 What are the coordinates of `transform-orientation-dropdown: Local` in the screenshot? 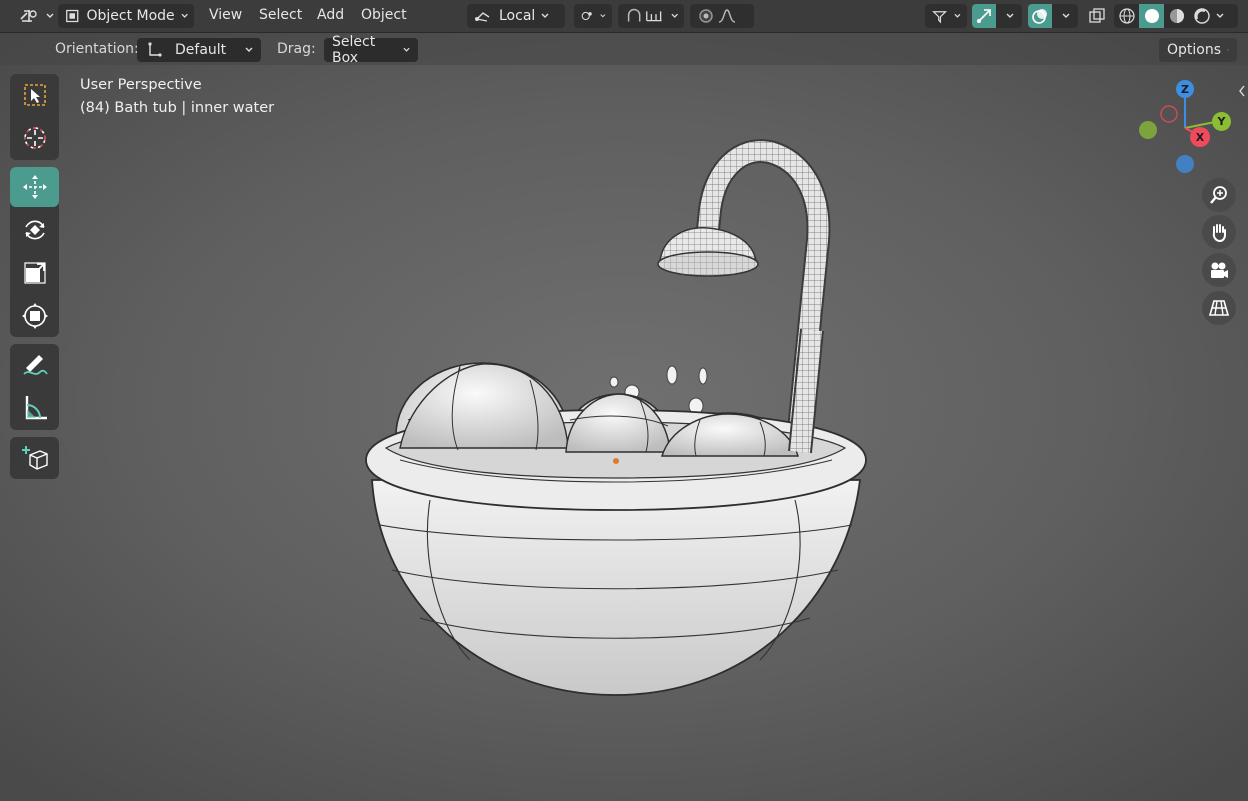 It's located at (516, 16).